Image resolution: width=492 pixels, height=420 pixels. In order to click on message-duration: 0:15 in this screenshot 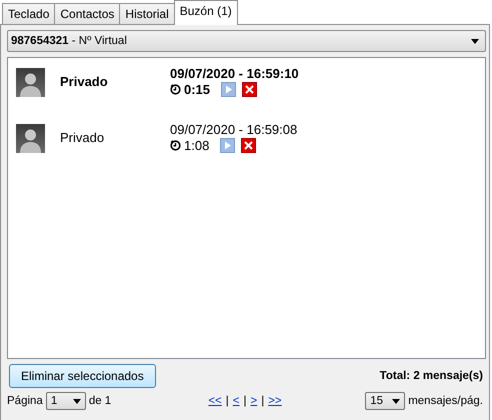, I will do `click(197, 89)`.